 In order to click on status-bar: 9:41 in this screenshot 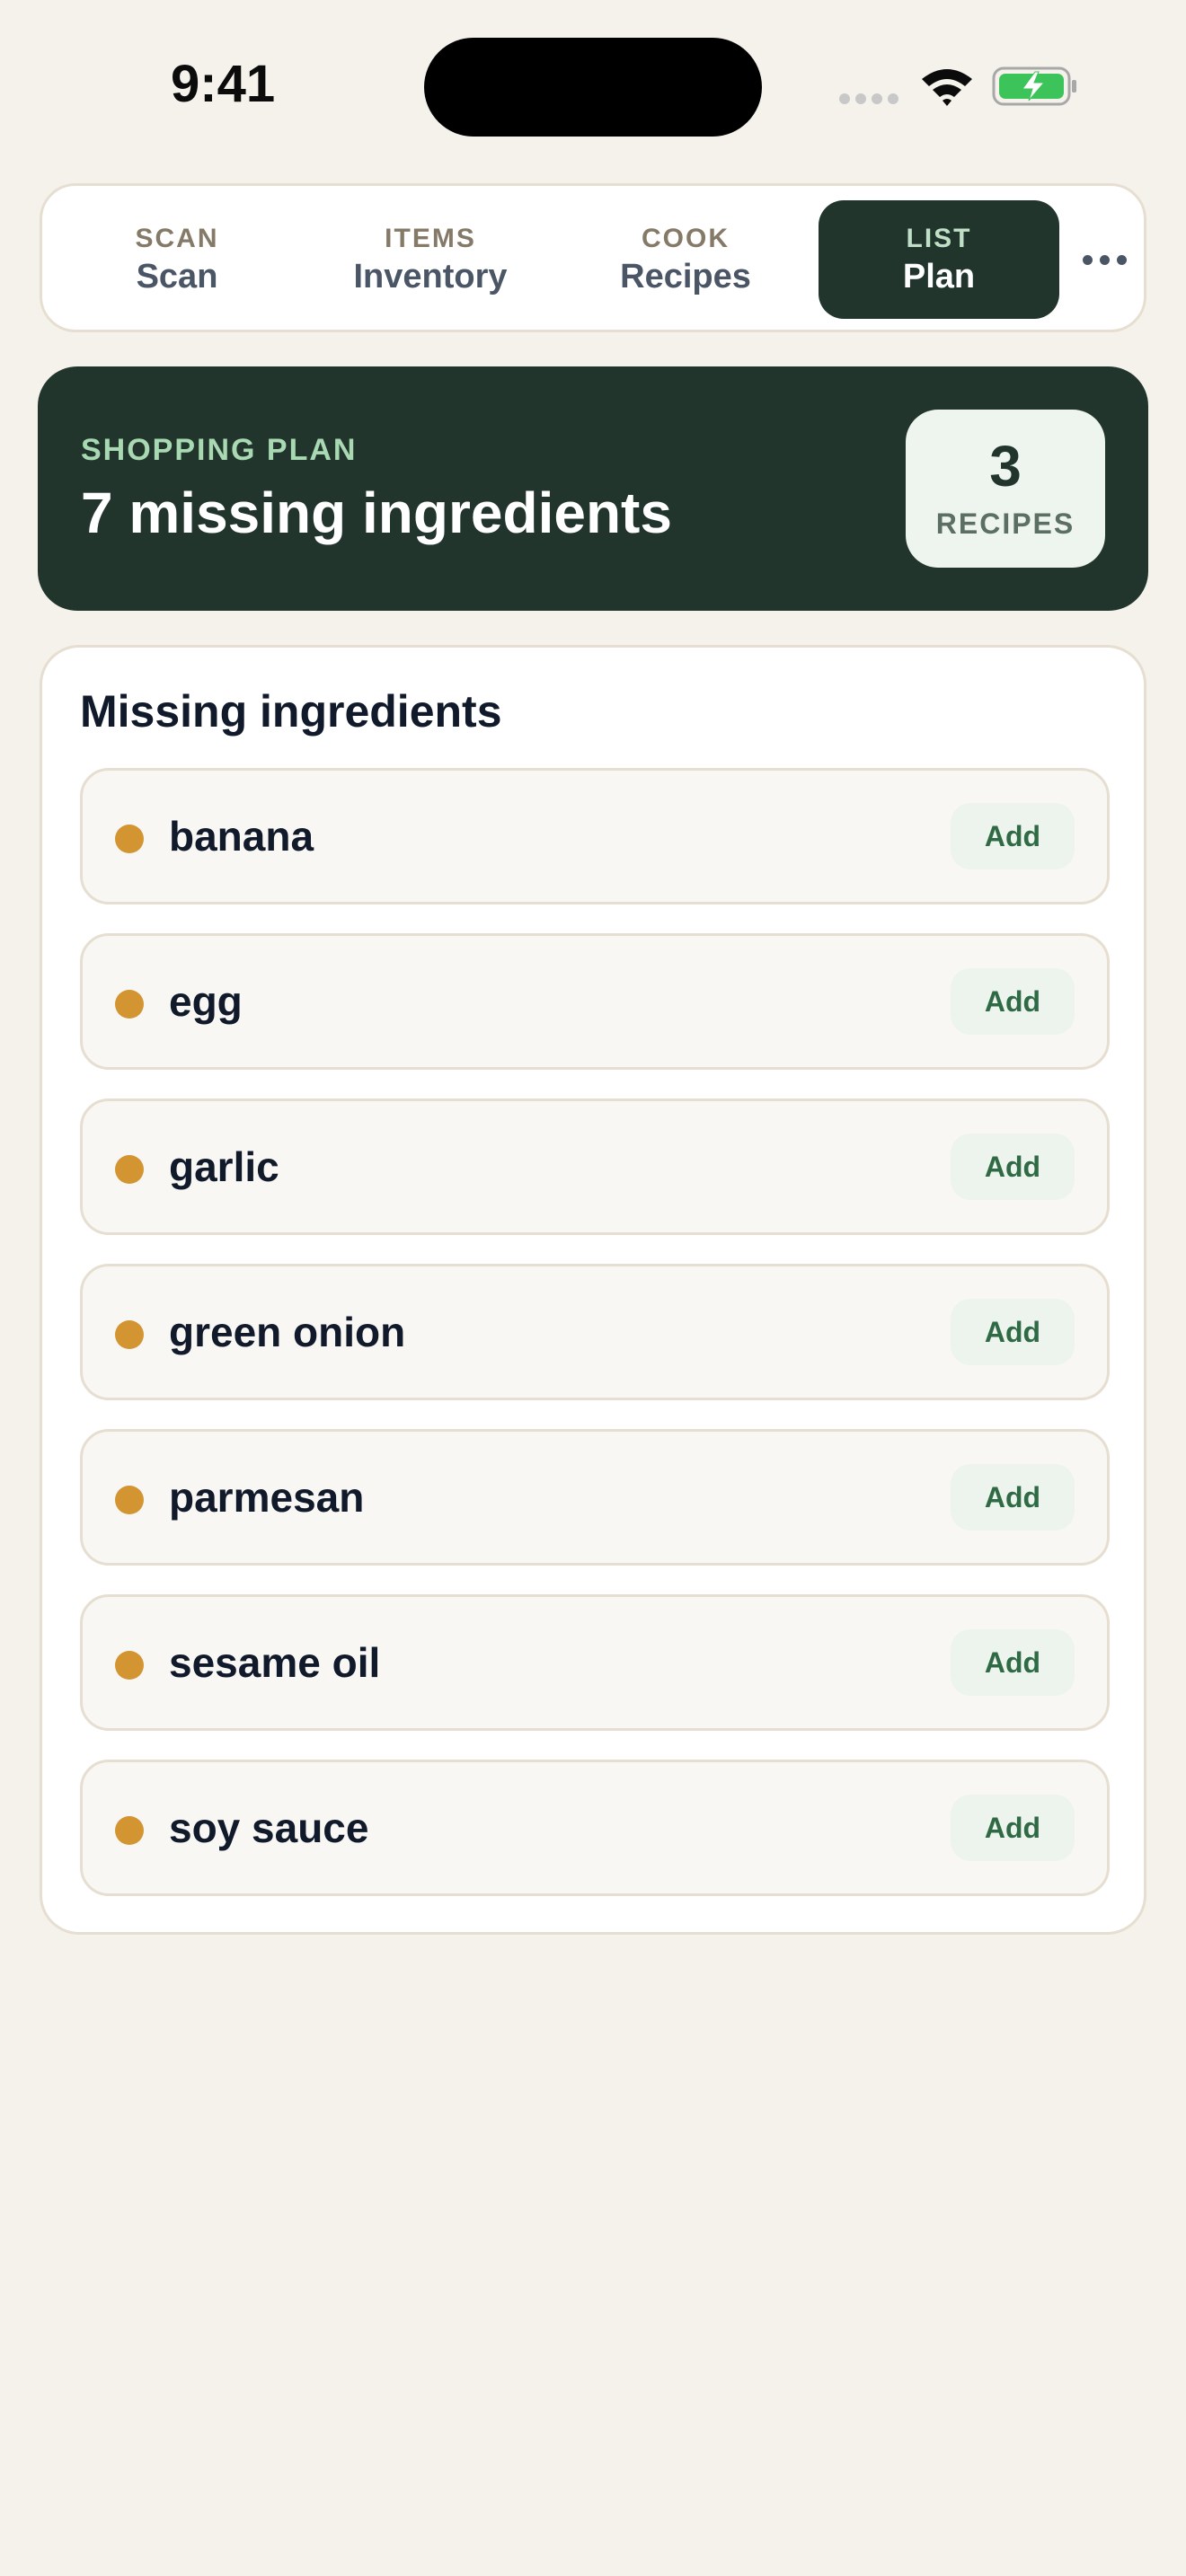, I will do `click(593, 81)`.